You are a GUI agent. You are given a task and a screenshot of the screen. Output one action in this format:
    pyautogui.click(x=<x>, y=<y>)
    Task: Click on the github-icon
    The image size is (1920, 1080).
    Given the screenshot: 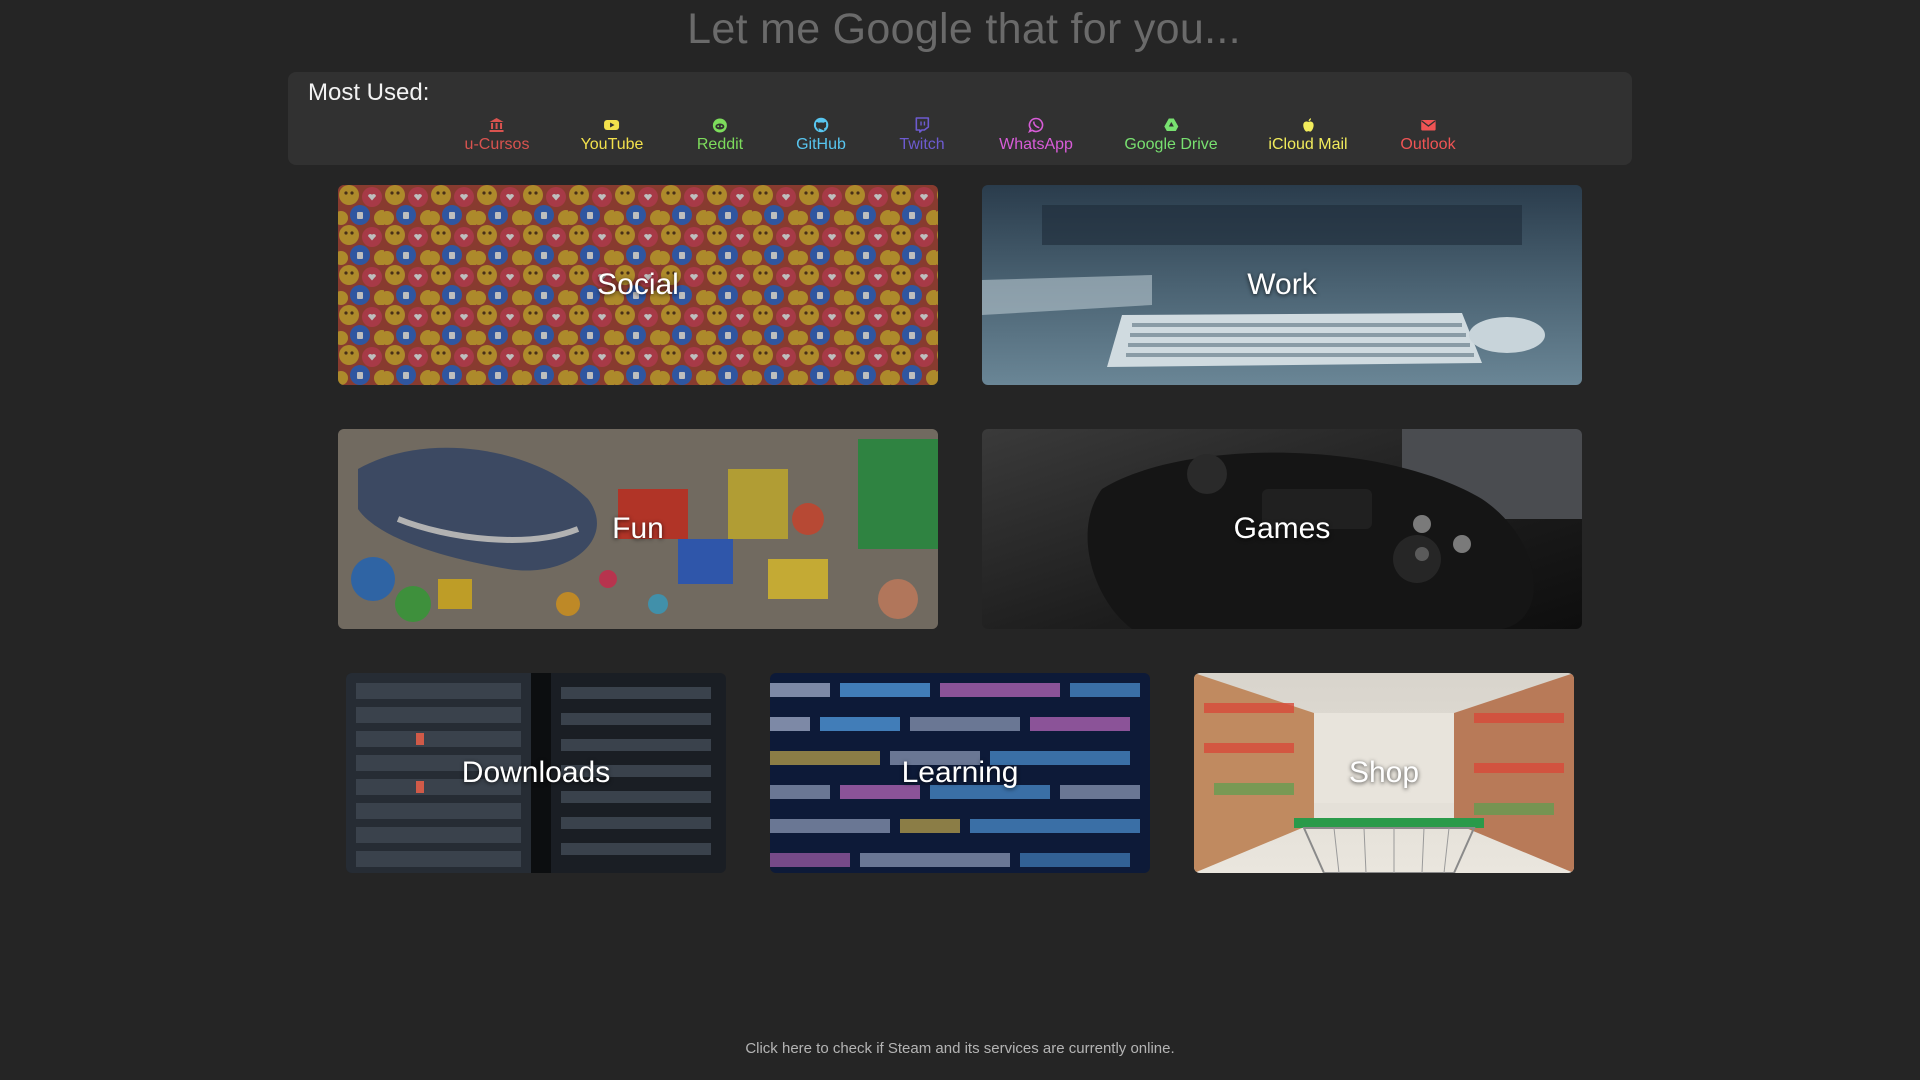 What is the action you would take?
    pyautogui.click(x=821, y=125)
    